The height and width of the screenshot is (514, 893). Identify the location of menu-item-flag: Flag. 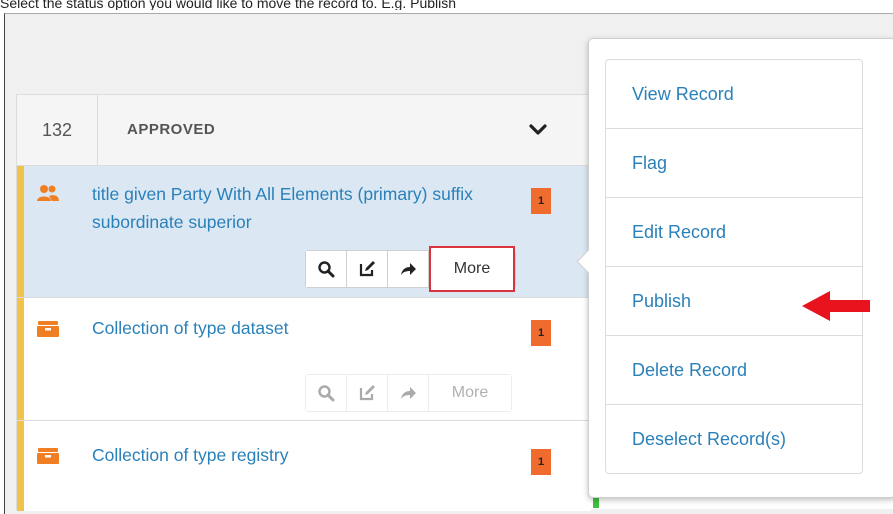
(734, 163).